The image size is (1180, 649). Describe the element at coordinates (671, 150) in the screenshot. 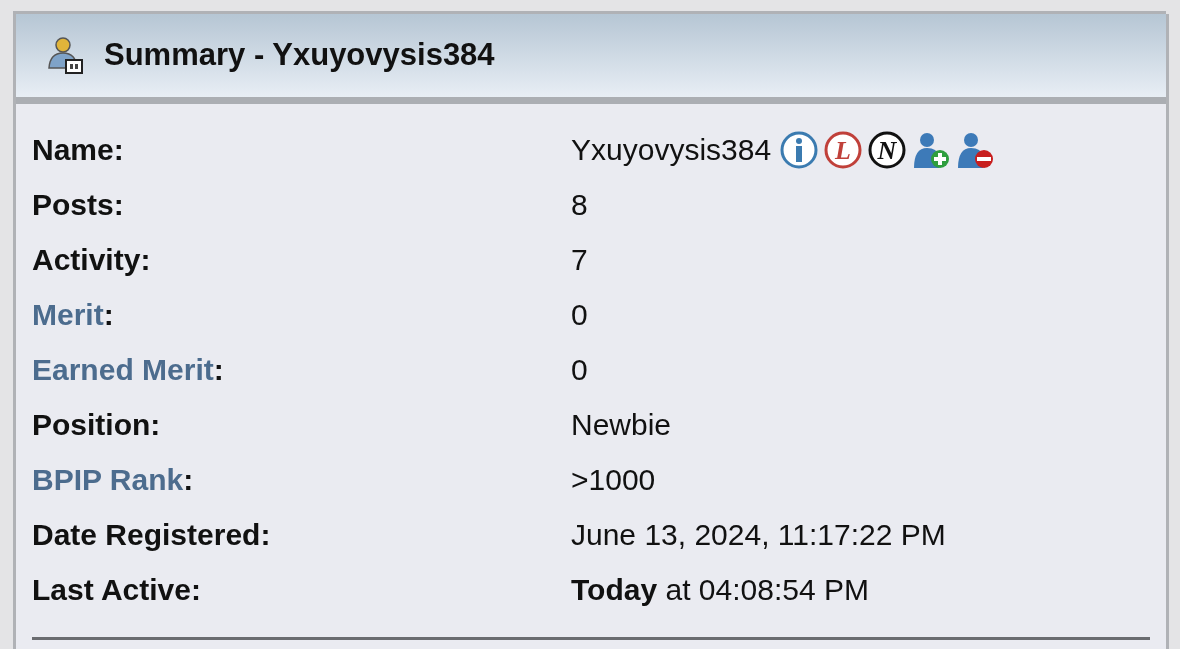

I see `field-value: Yxuyovysis384` at that location.